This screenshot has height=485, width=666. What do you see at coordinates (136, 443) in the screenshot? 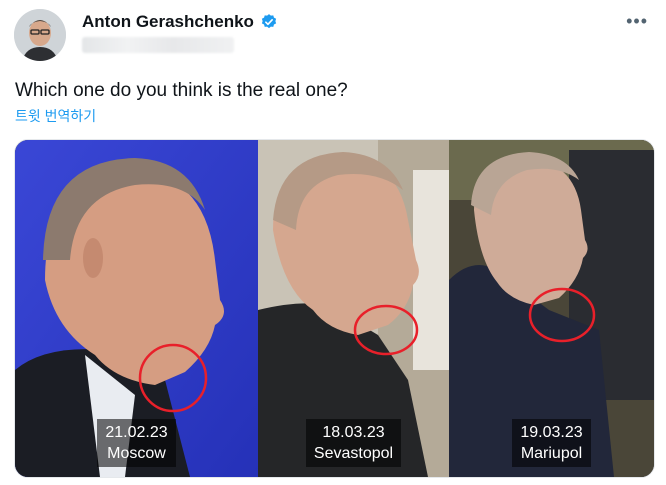
I see `photo-caption: 21.02.23 Moscow` at bounding box center [136, 443].